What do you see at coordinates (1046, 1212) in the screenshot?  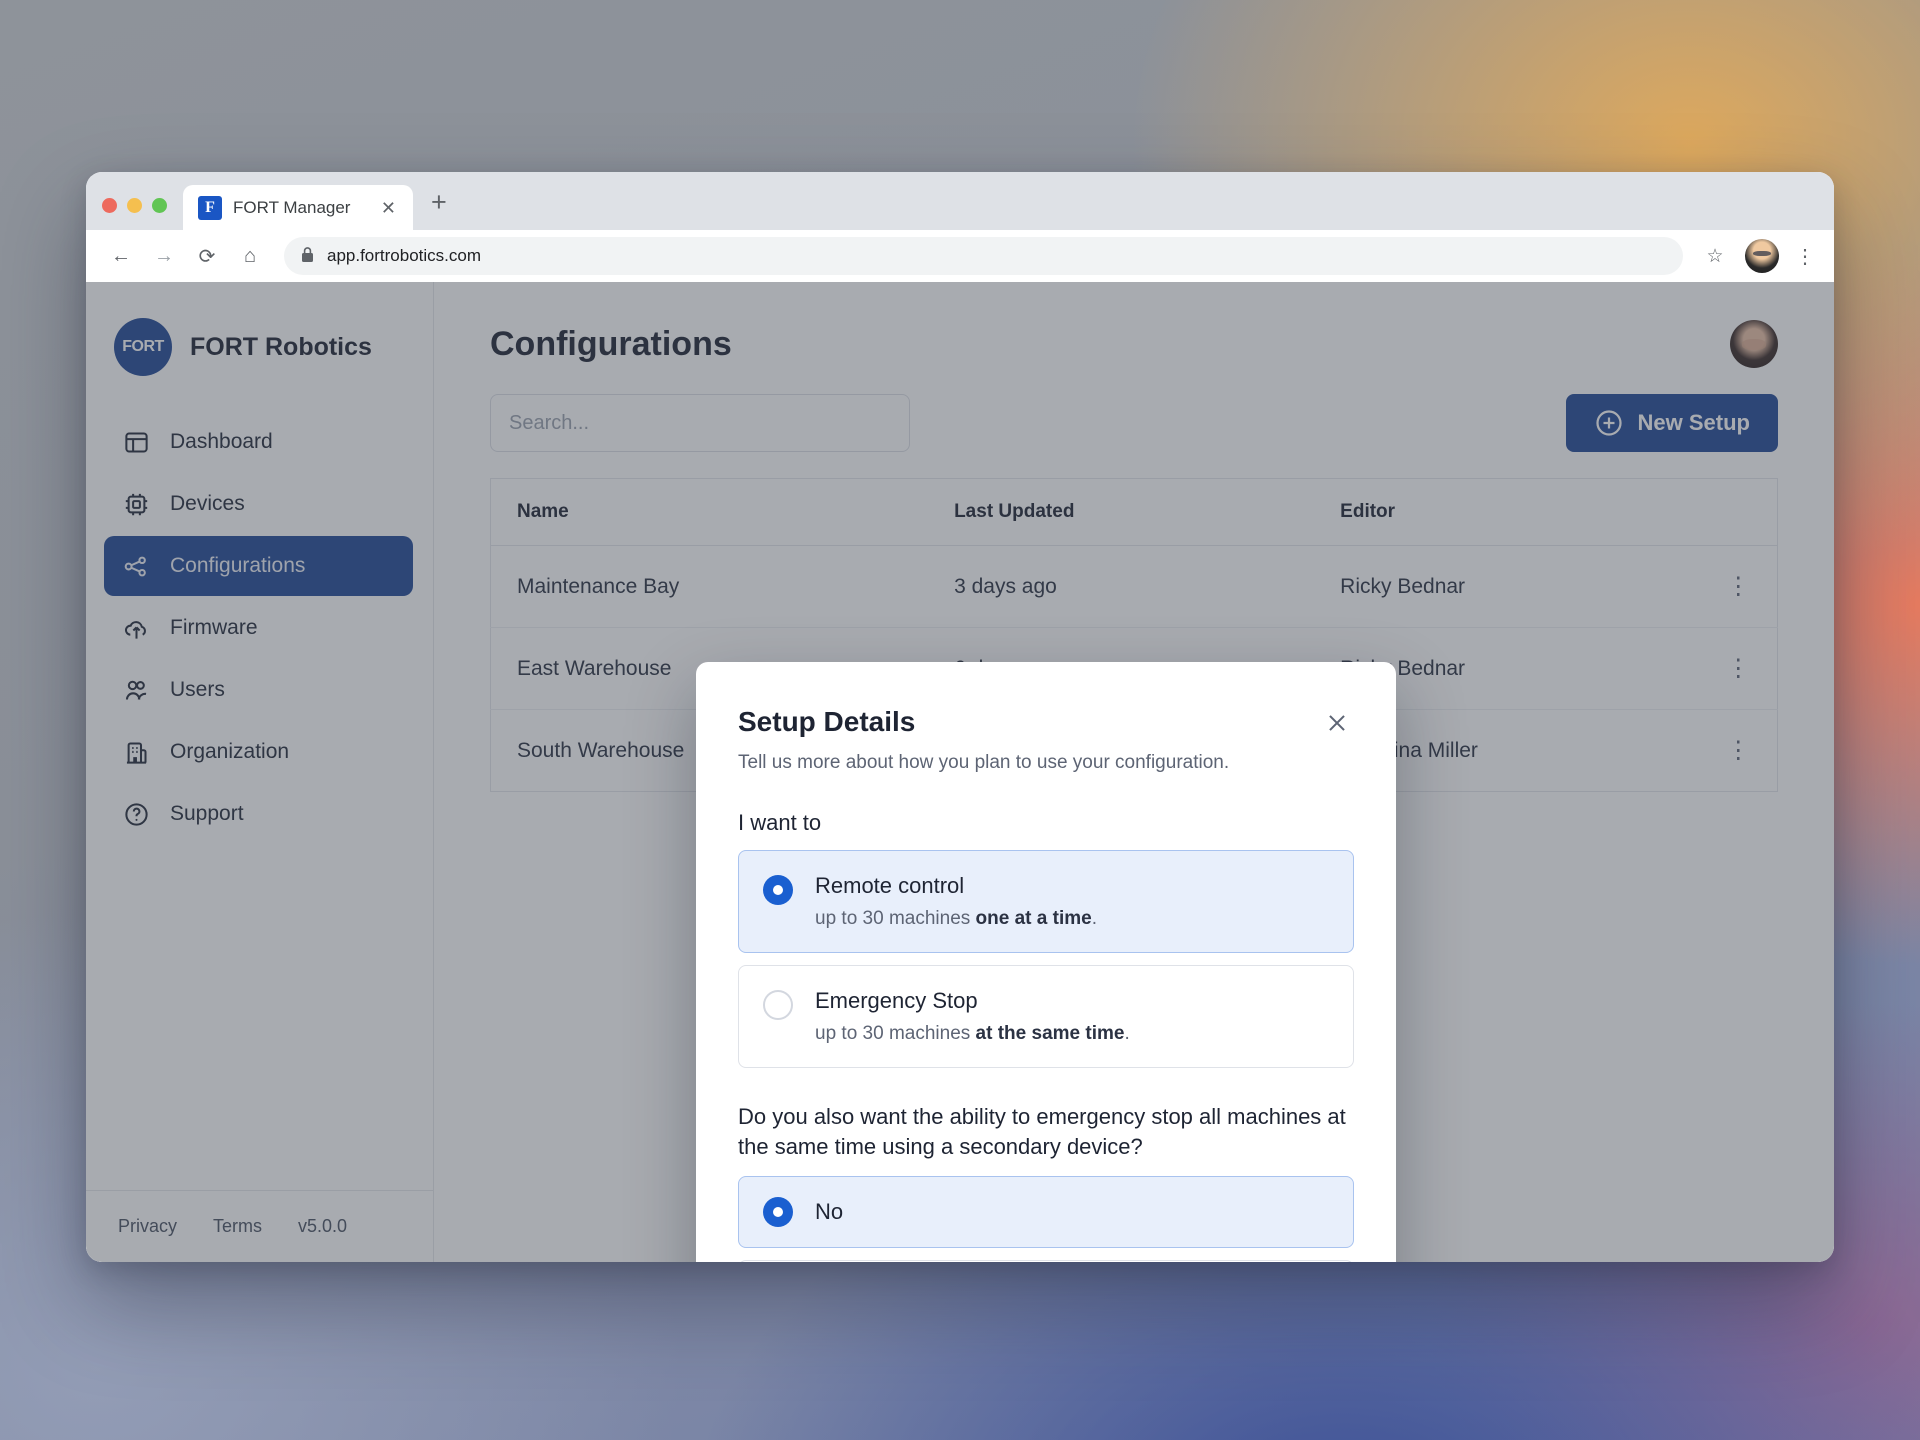 I see `option-secondary-no: No` at bounding box center [1046, 1212].